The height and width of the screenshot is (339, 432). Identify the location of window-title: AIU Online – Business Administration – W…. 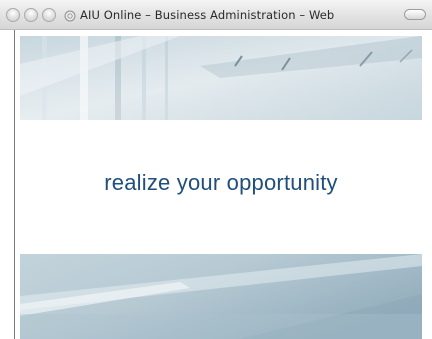
(207, 15).